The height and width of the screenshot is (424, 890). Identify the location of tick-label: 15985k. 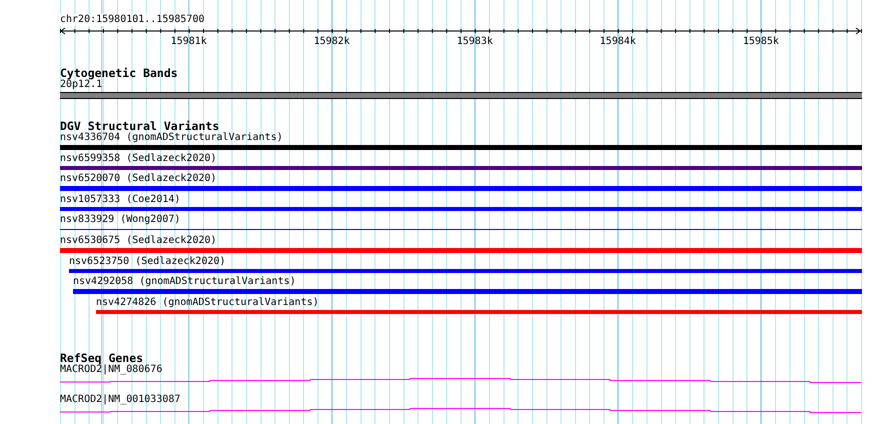
(760, 42).